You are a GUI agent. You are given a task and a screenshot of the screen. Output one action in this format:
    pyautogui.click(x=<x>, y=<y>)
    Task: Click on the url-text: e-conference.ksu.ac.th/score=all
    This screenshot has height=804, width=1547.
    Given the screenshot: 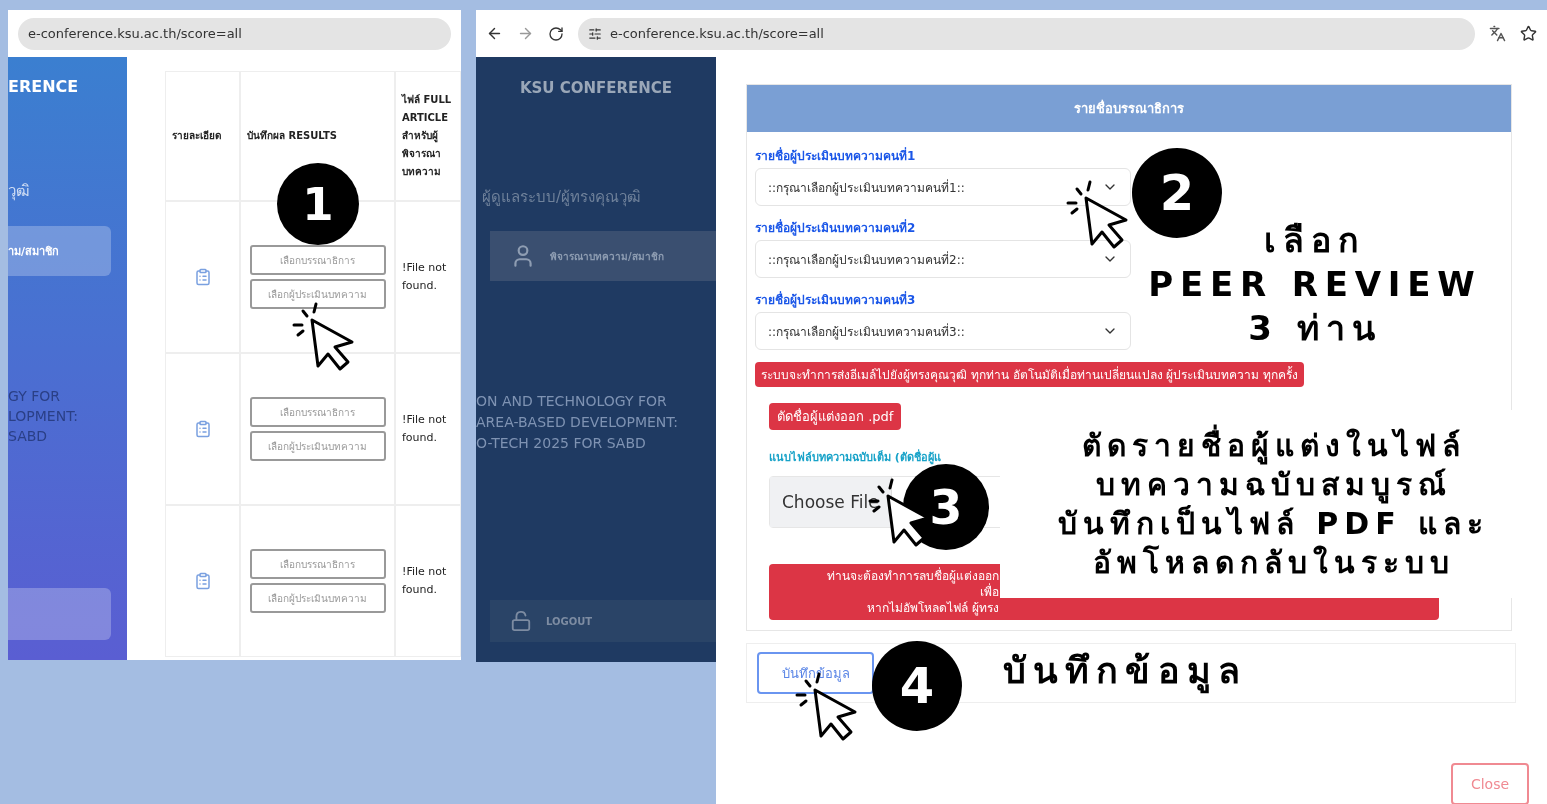 What is the action you would take?
    pyautogui.click(x=717, y=33)
    